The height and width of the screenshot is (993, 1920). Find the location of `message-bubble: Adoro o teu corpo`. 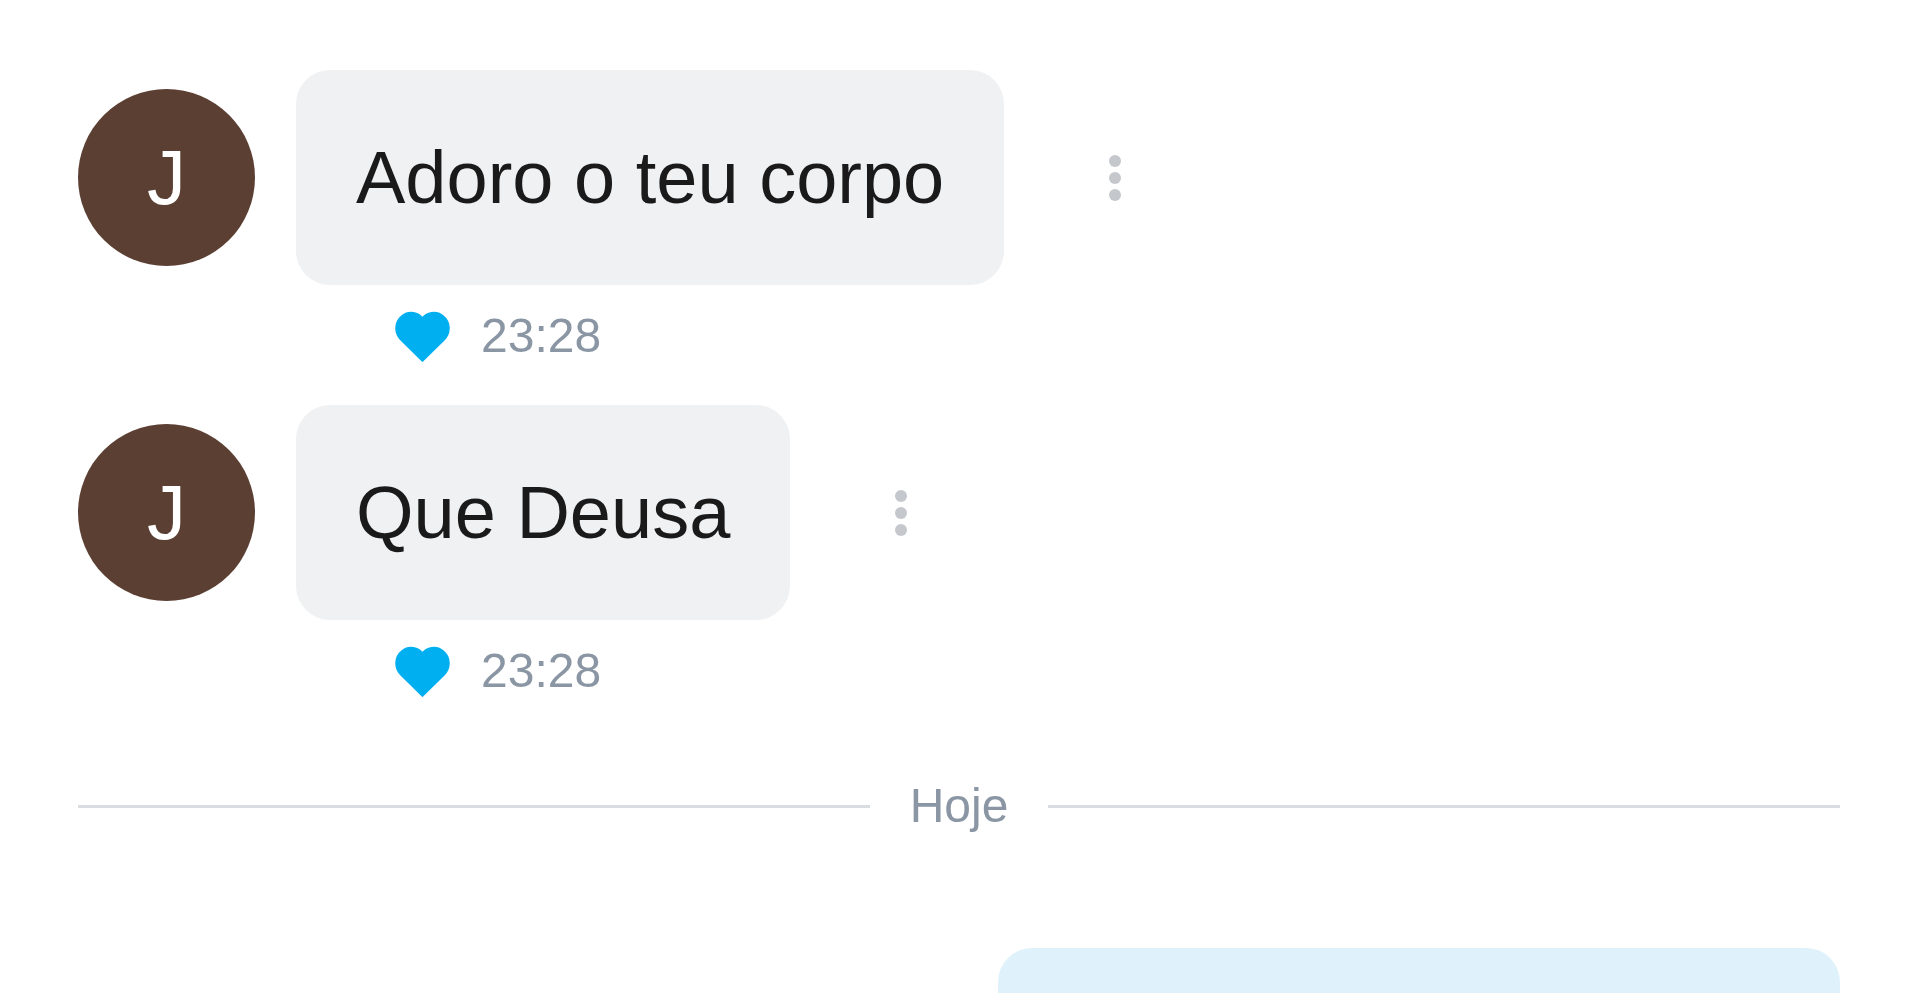

message-bubble: Adoro o teu corpo is located at coordinates (650, 177).